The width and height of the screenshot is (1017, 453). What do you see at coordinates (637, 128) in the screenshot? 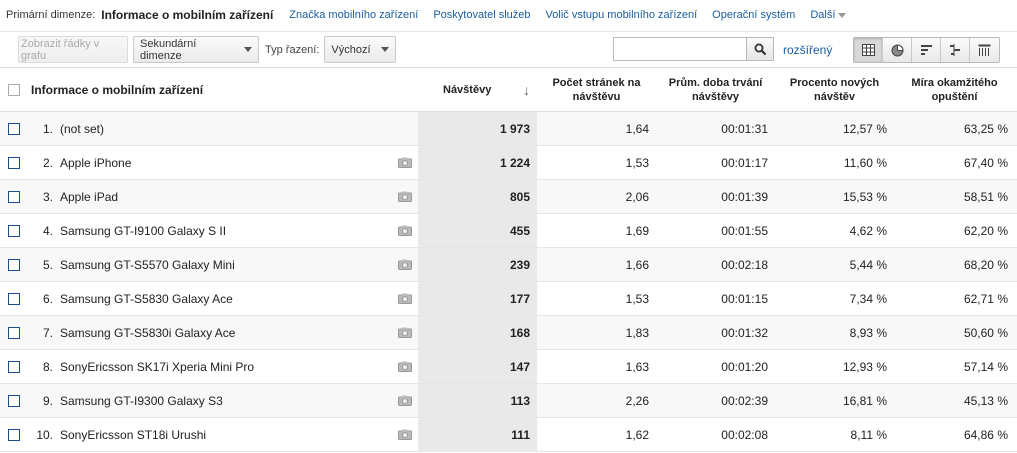
I see `row-pages-per-visit: 1,64` at bounding box center [637, 128].